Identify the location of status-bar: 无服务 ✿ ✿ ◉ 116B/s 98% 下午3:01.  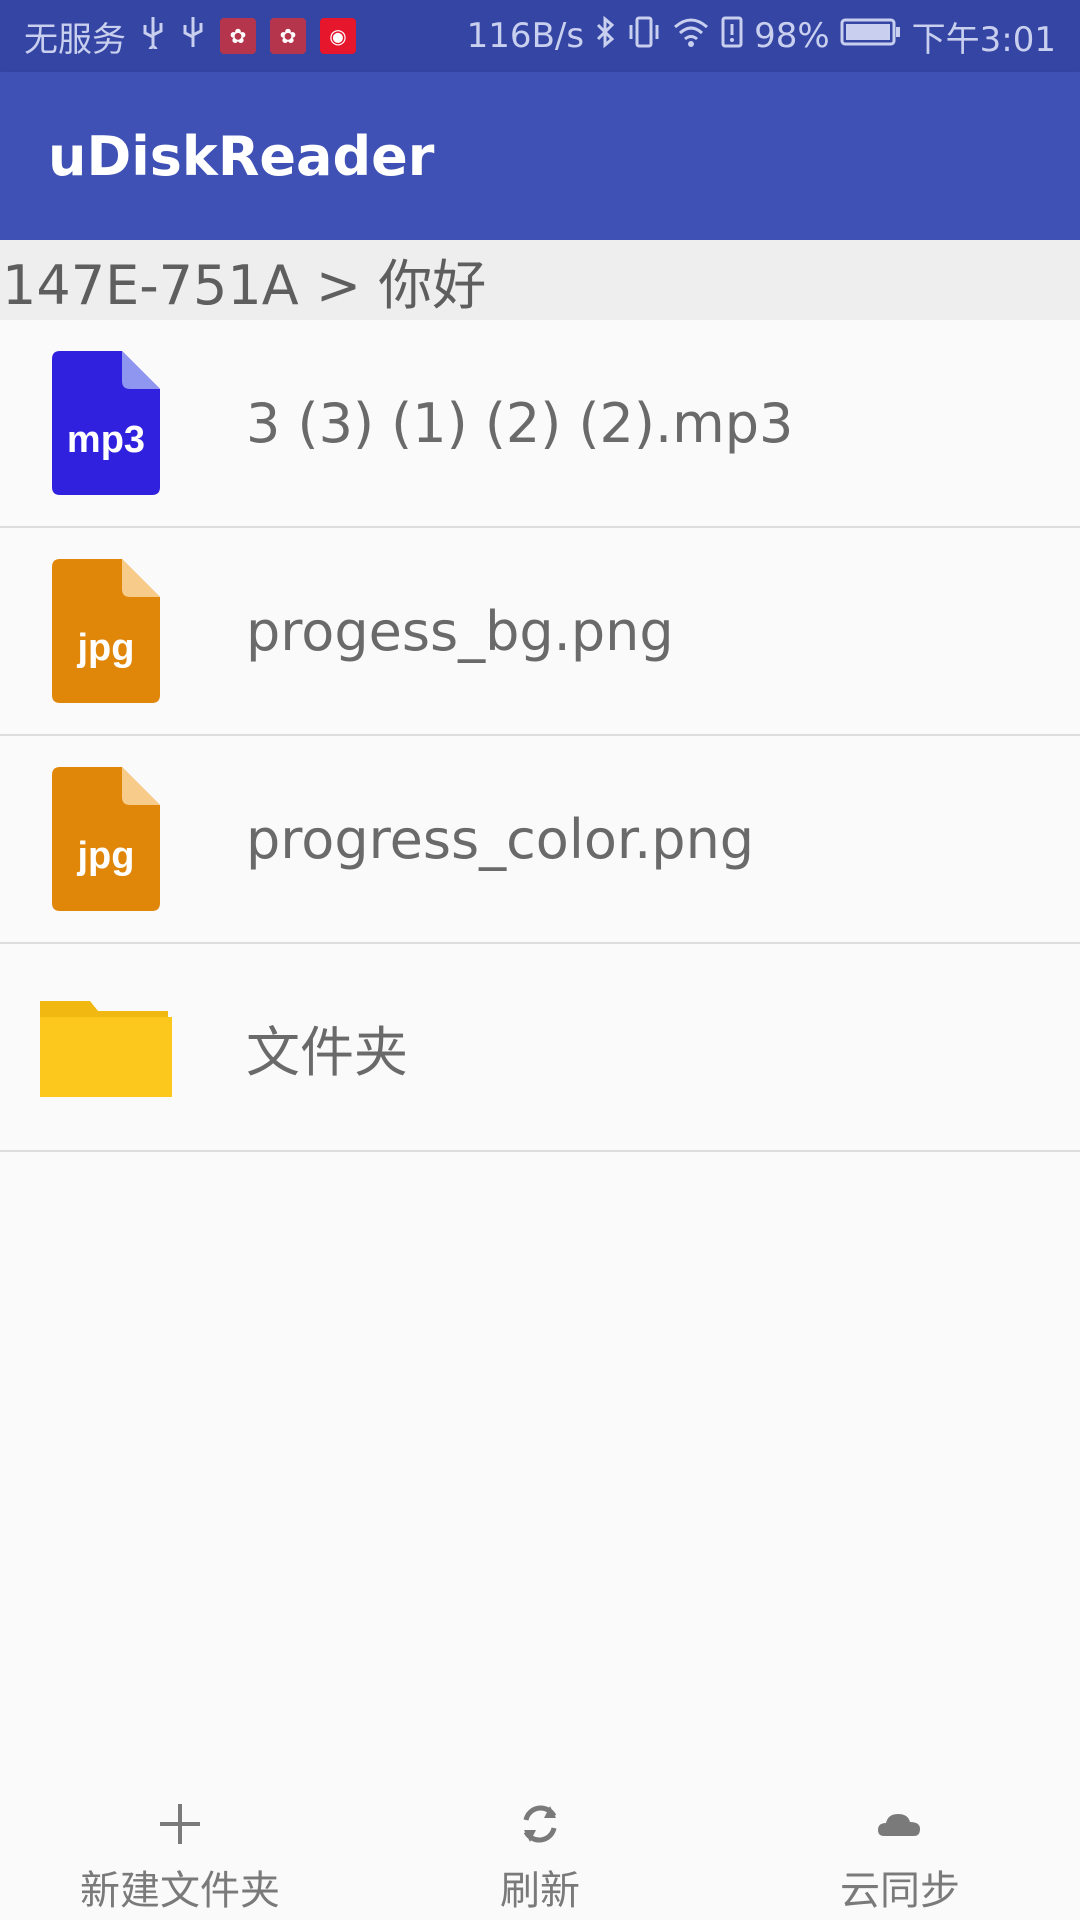
(540, 36).